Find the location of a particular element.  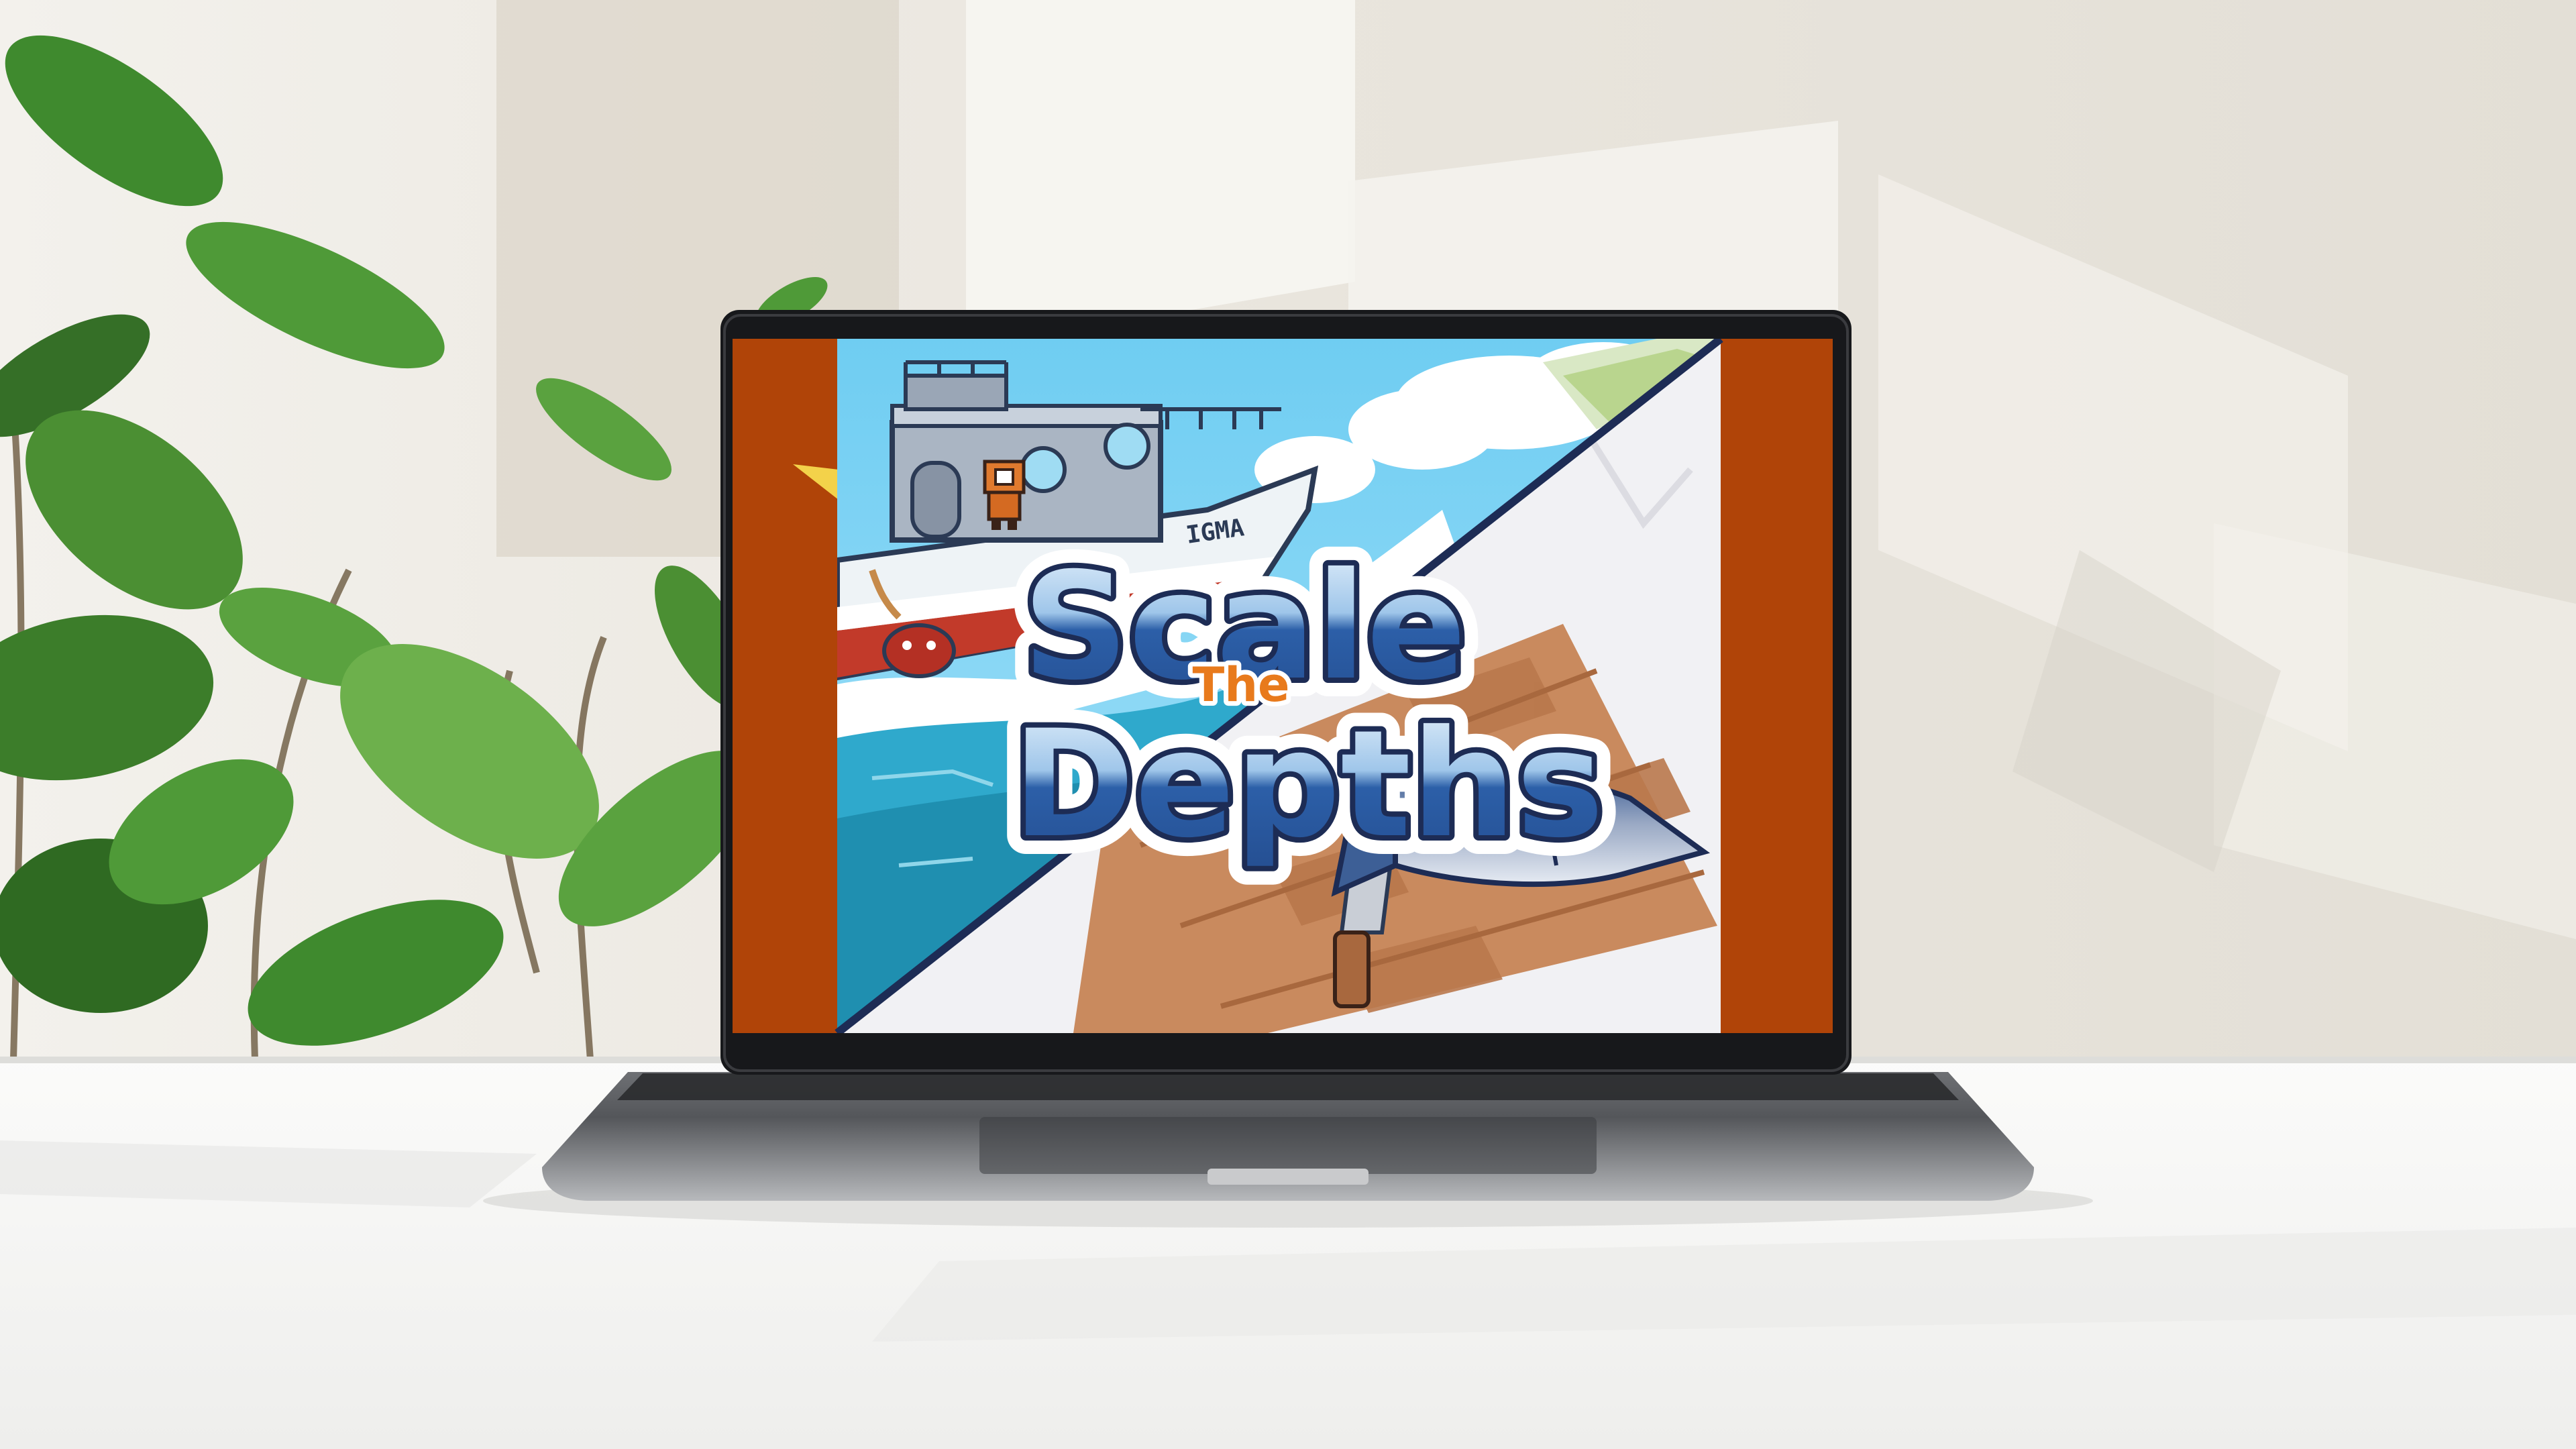

title-connector: The is located at coordinates (1240, 684).